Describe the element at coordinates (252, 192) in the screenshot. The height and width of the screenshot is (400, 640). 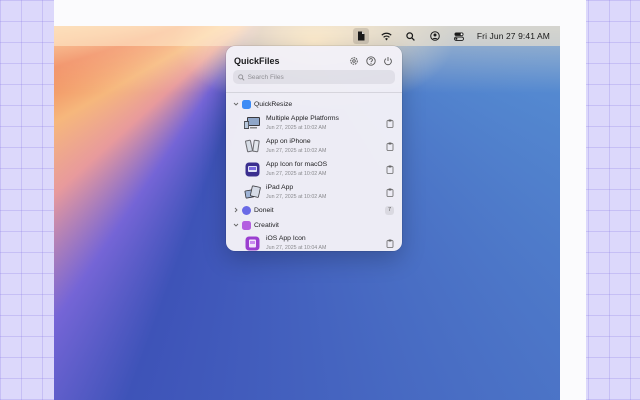
I see `ipads-thumbnail-icon` at that location.